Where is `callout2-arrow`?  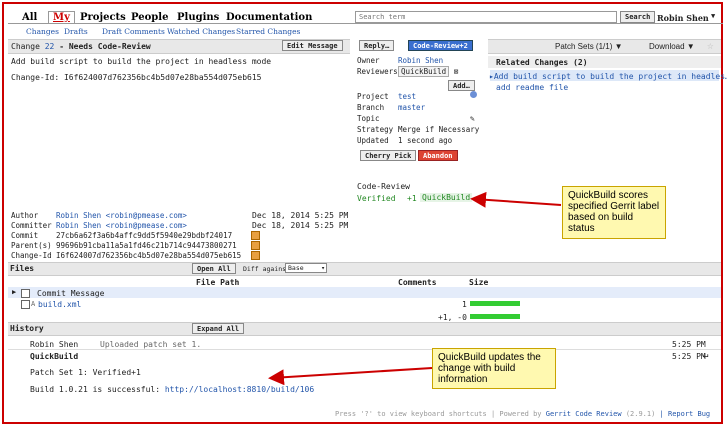 callout2-arrow is located at coordinates (350, 376).